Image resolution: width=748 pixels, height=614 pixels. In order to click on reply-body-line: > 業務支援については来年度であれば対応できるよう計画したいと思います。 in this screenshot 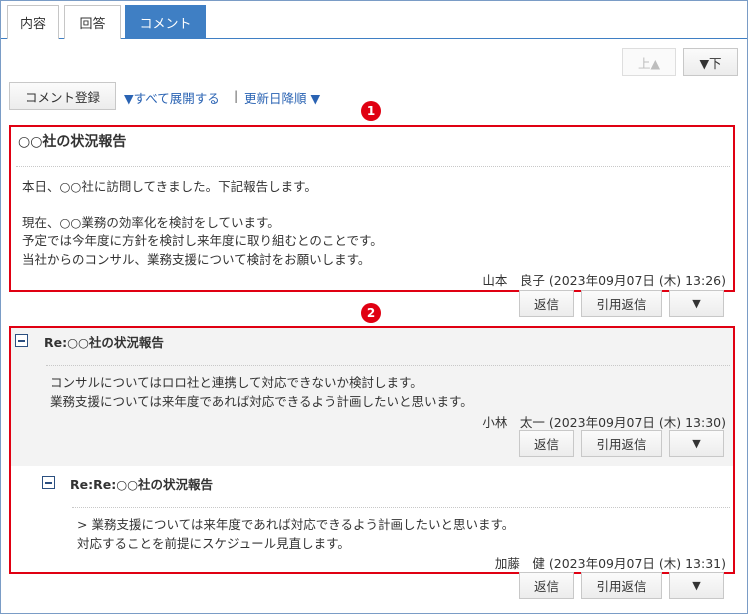, I will do `click(296, 524)`.